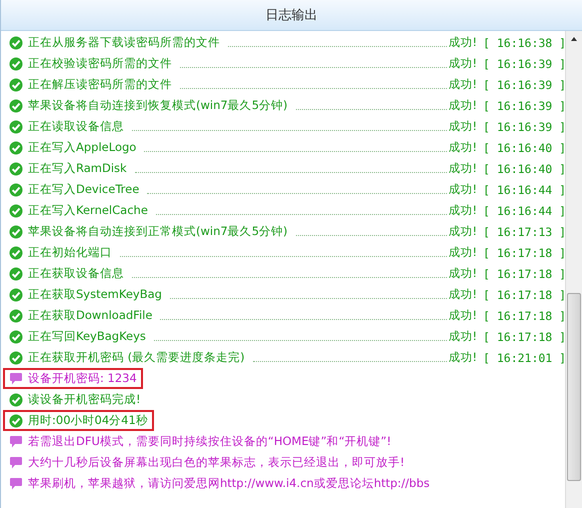  I want to click on log-message: 设备开机密码: 1234, so click(82, 378).